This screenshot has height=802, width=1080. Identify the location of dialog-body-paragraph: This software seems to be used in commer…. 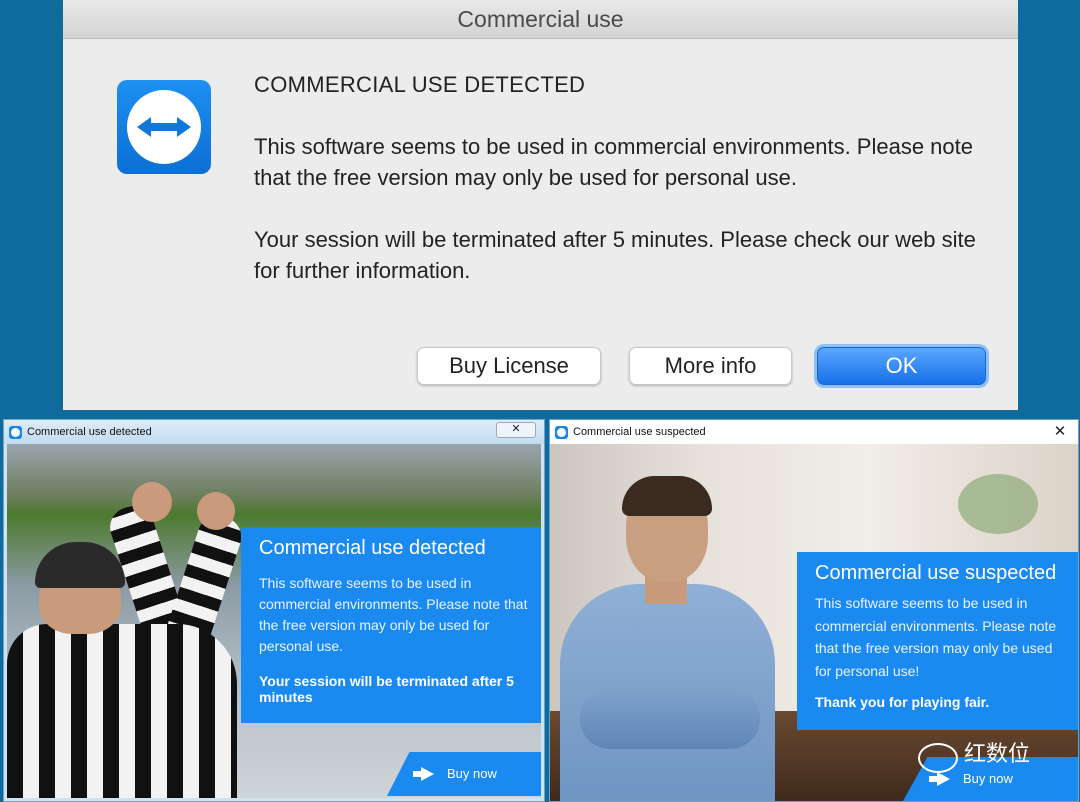
(613, 162).